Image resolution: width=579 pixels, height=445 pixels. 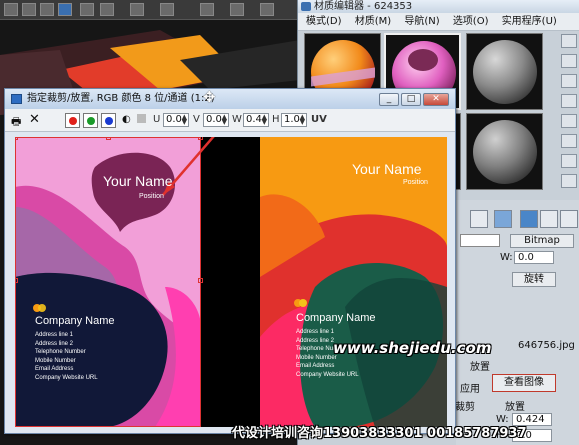 What do you see at coordinates (256, 120) in the screenshot?
I see `w-spinner: 0.4 ▲ ▼` at bounding box center [256, 120].